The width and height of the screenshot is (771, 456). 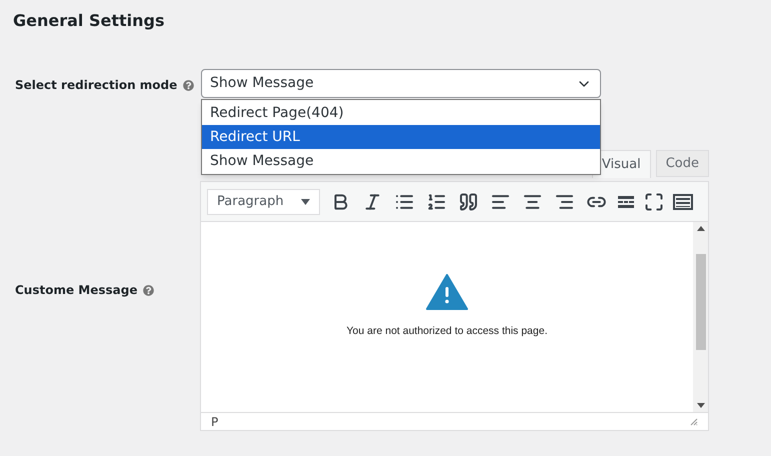 I want to click on fullscreen-icon, so click(x=654, y=202).